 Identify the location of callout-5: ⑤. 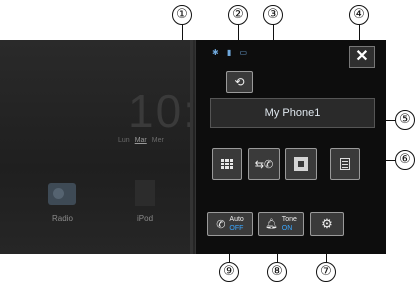
(405, 120).